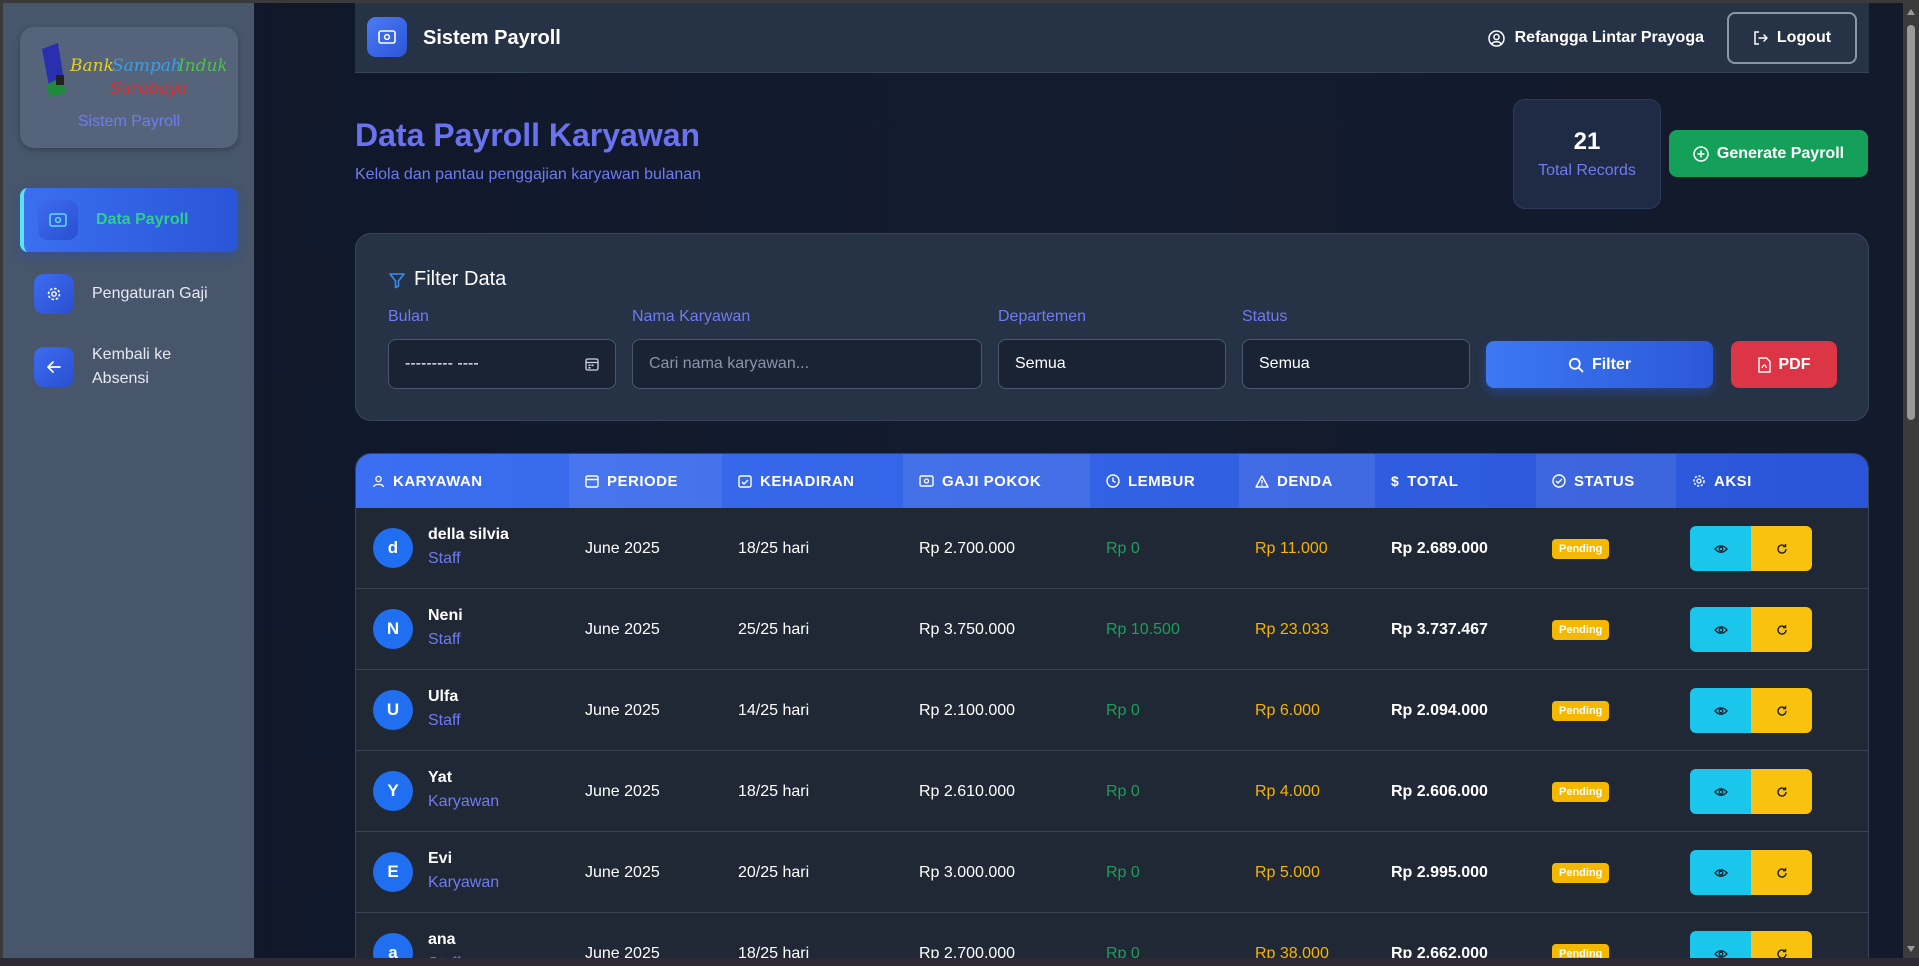 The height and width of the screenshot is (966, 1919). I want to click on bulan-month-input: --------- ----, so click(502, 364).